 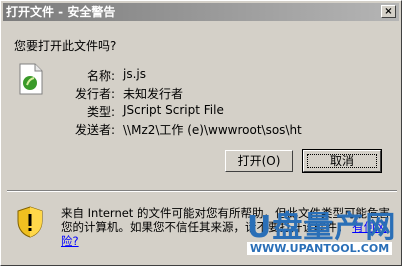 I want to click on close-button: ×, so click(x=388, y=11).